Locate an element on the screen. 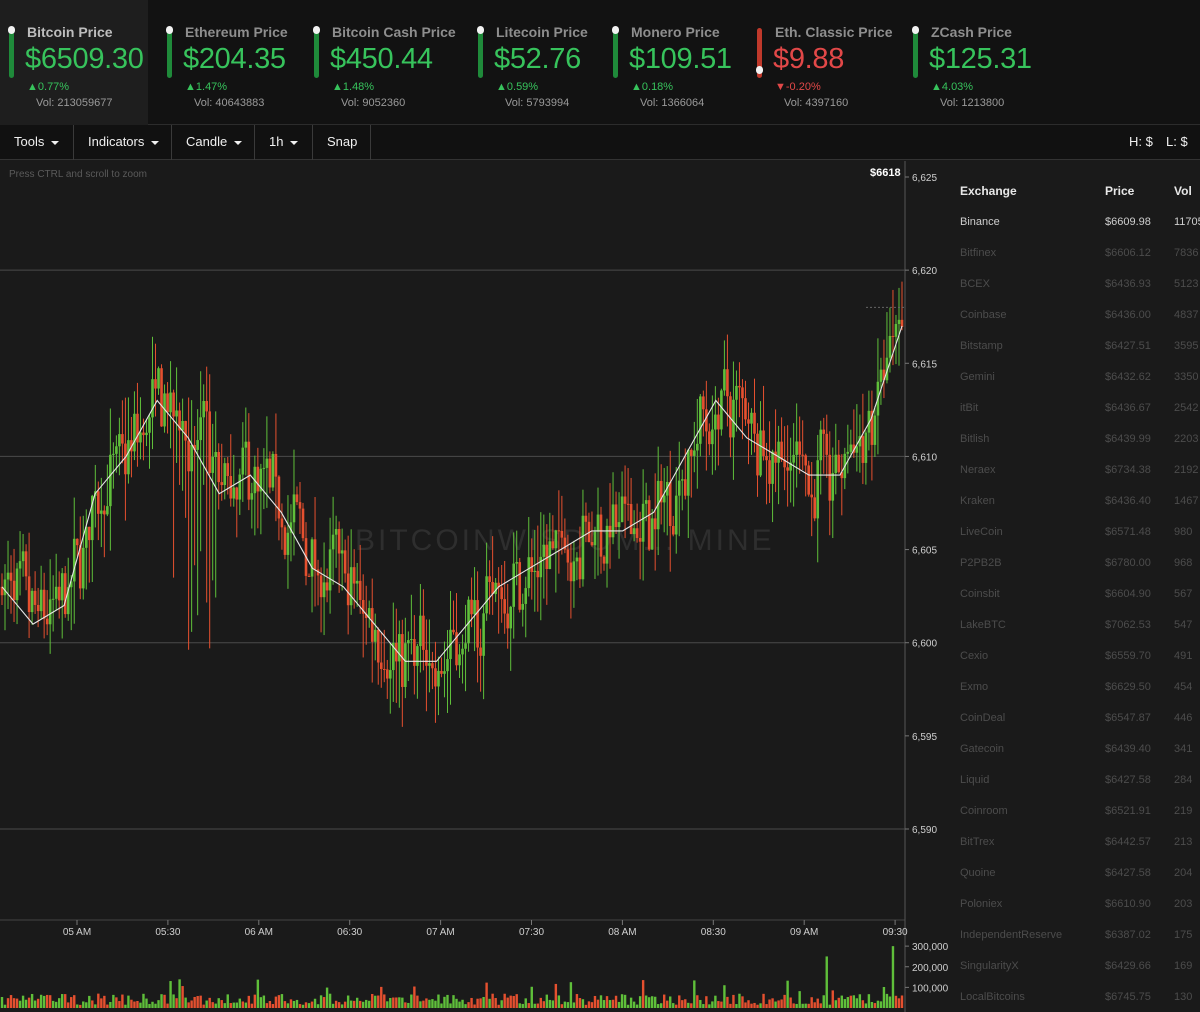  coin-name: Litecoin Price is located at coordinates (542, 32).